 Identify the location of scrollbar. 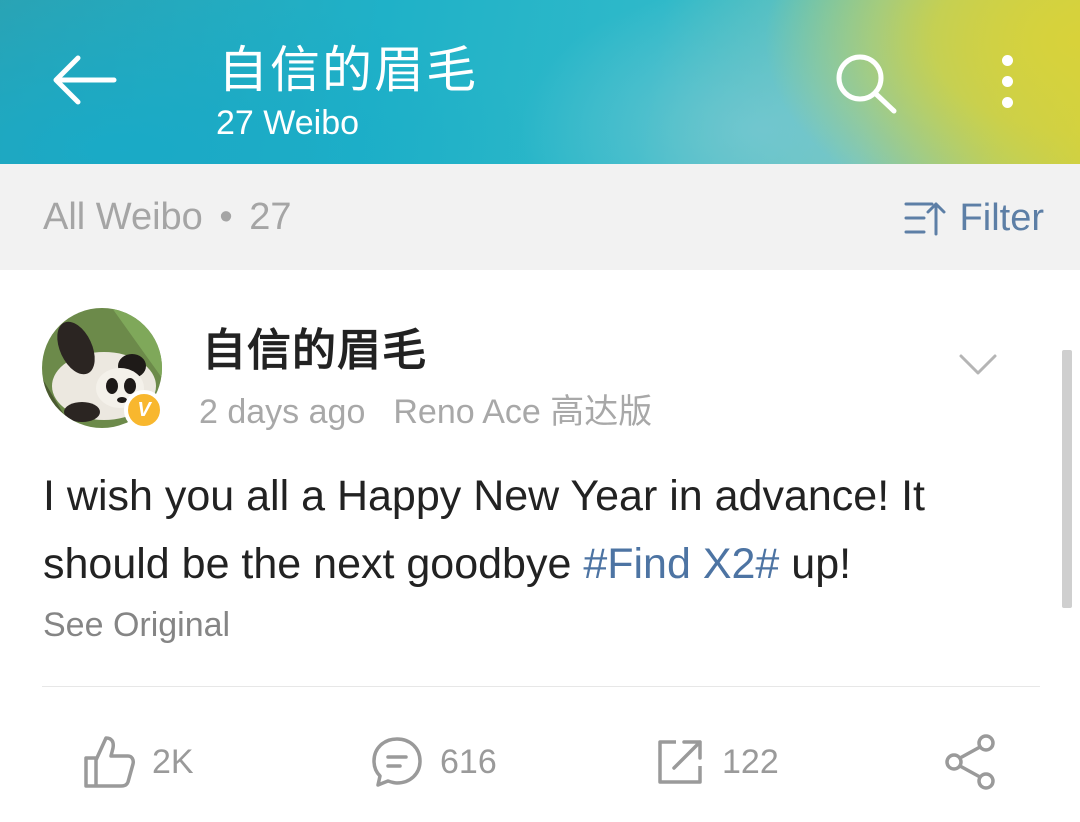
(1067, 479).